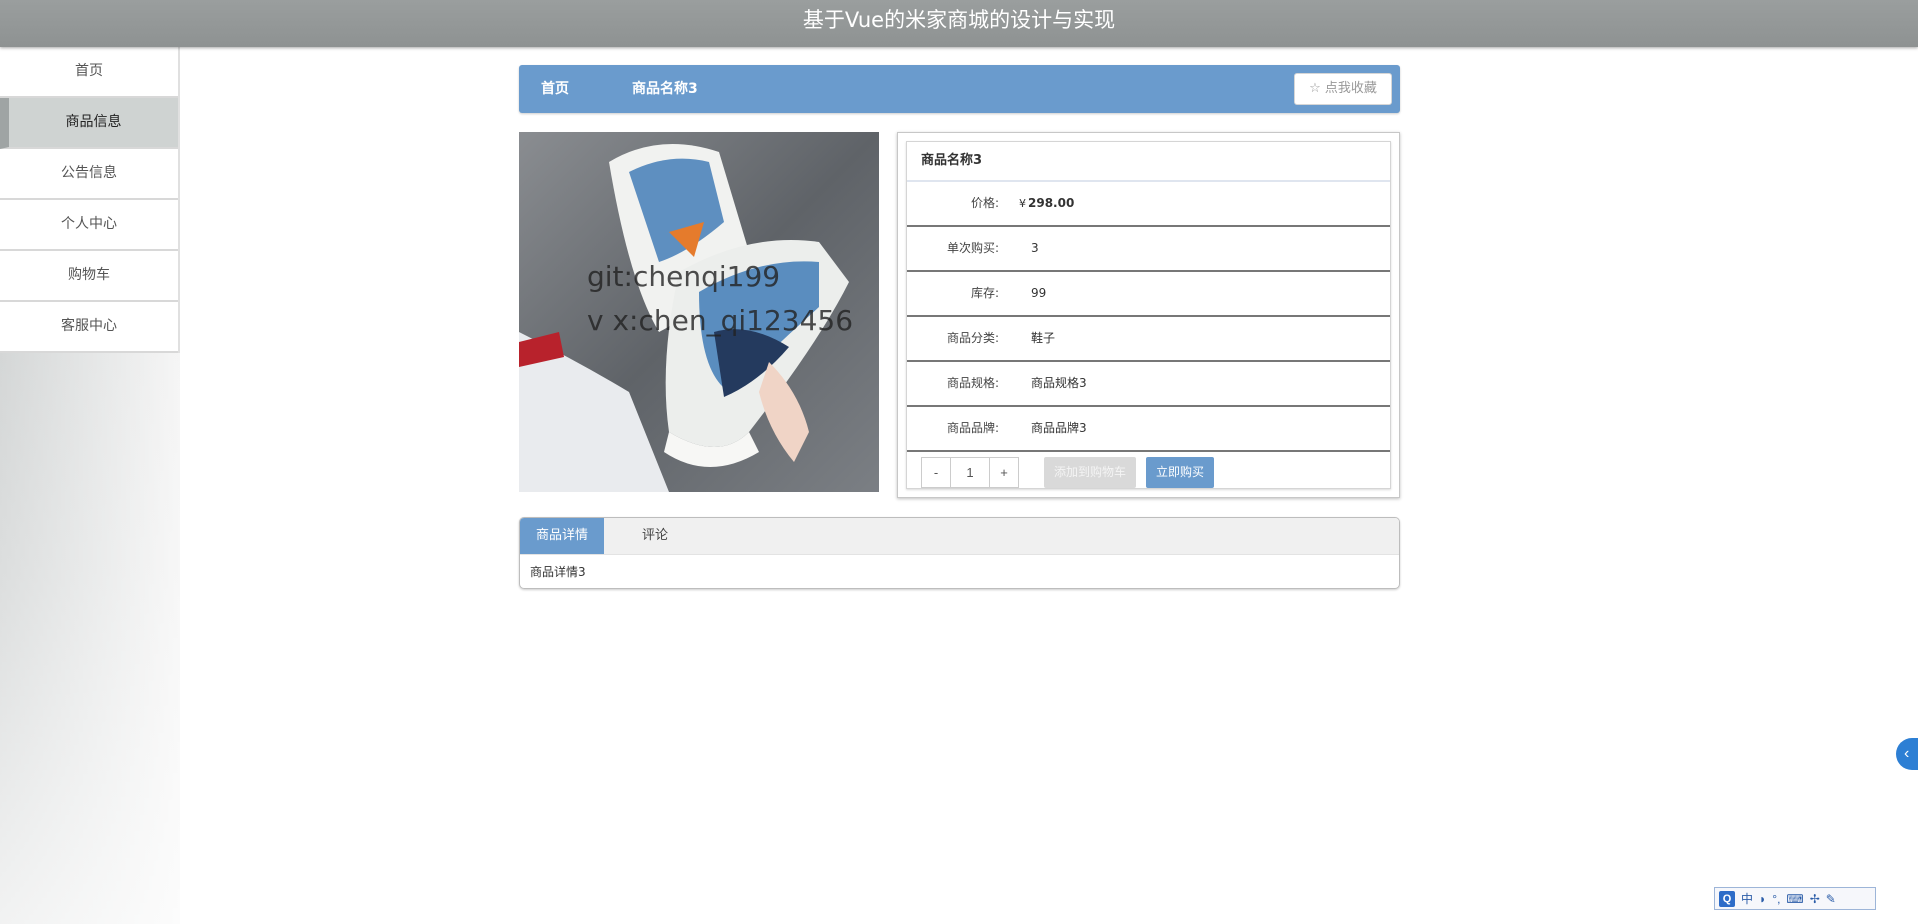 This screenshot has width=1918, height=924. What do you see at coordinates (972, 248) in the screenshot?
I see `info-row-label: 单次购买:` at bounding box center [972, 248].